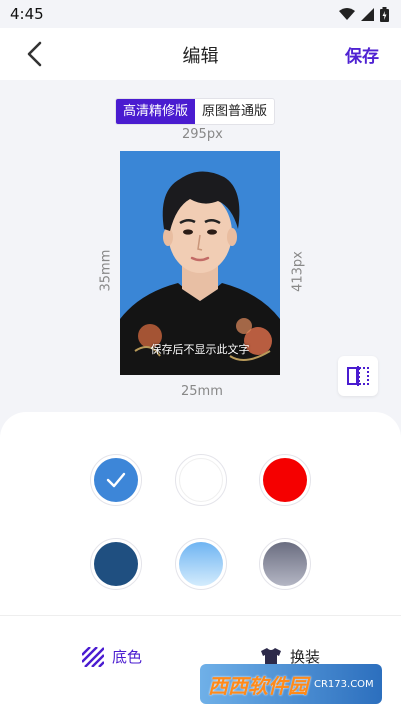  Describe the element at coordinates (202, 391) in the screenshot. I see `photo-width-mm: 25mm` at that location.